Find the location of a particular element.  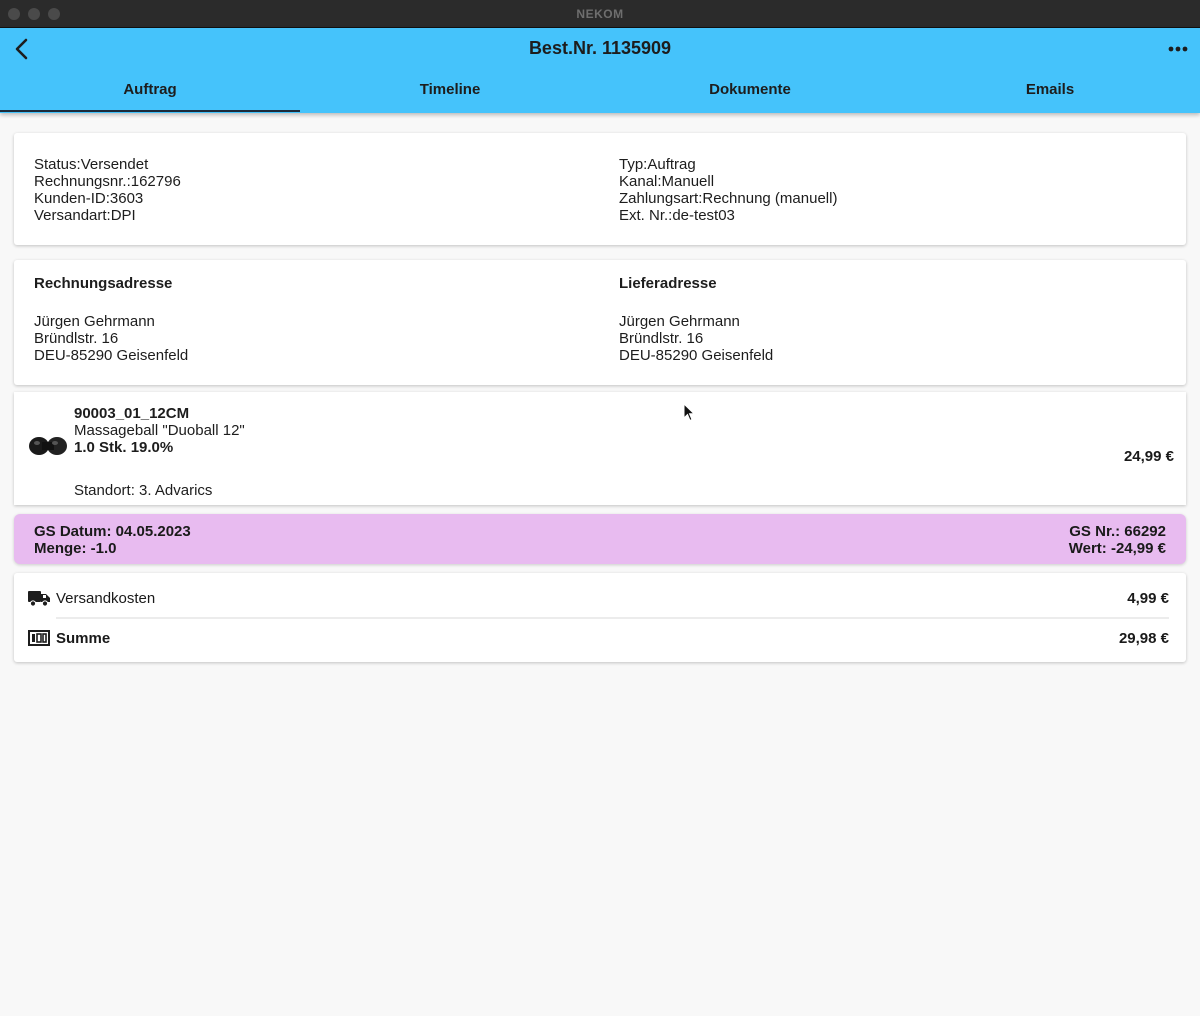

window-title: NEKOM is located at coordinates (600, 14).